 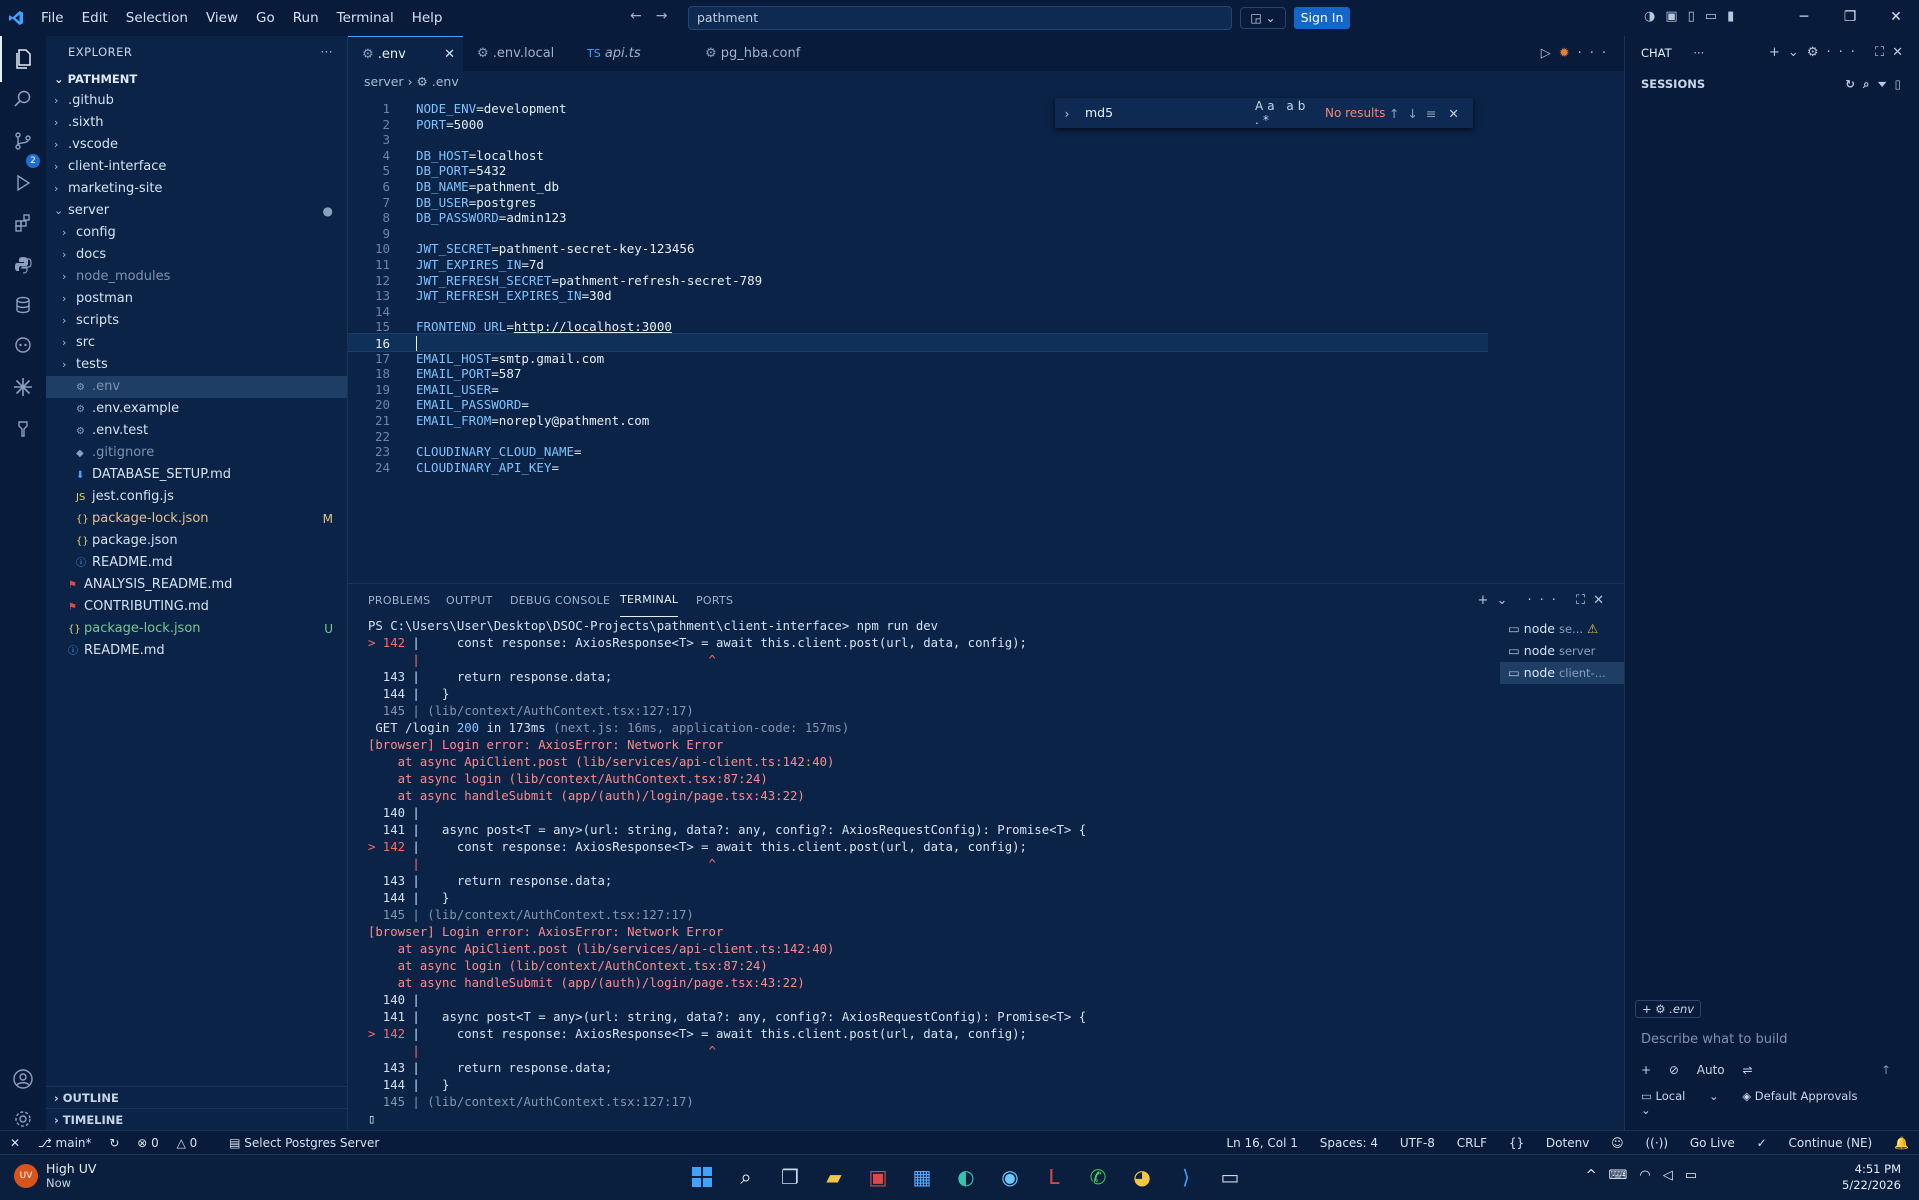 What do you see at coordinates (196, 475) in the screenshot?
I see `file-item: ⬇ DATABASE_SETUP.md` at bounding box center [196, 475].